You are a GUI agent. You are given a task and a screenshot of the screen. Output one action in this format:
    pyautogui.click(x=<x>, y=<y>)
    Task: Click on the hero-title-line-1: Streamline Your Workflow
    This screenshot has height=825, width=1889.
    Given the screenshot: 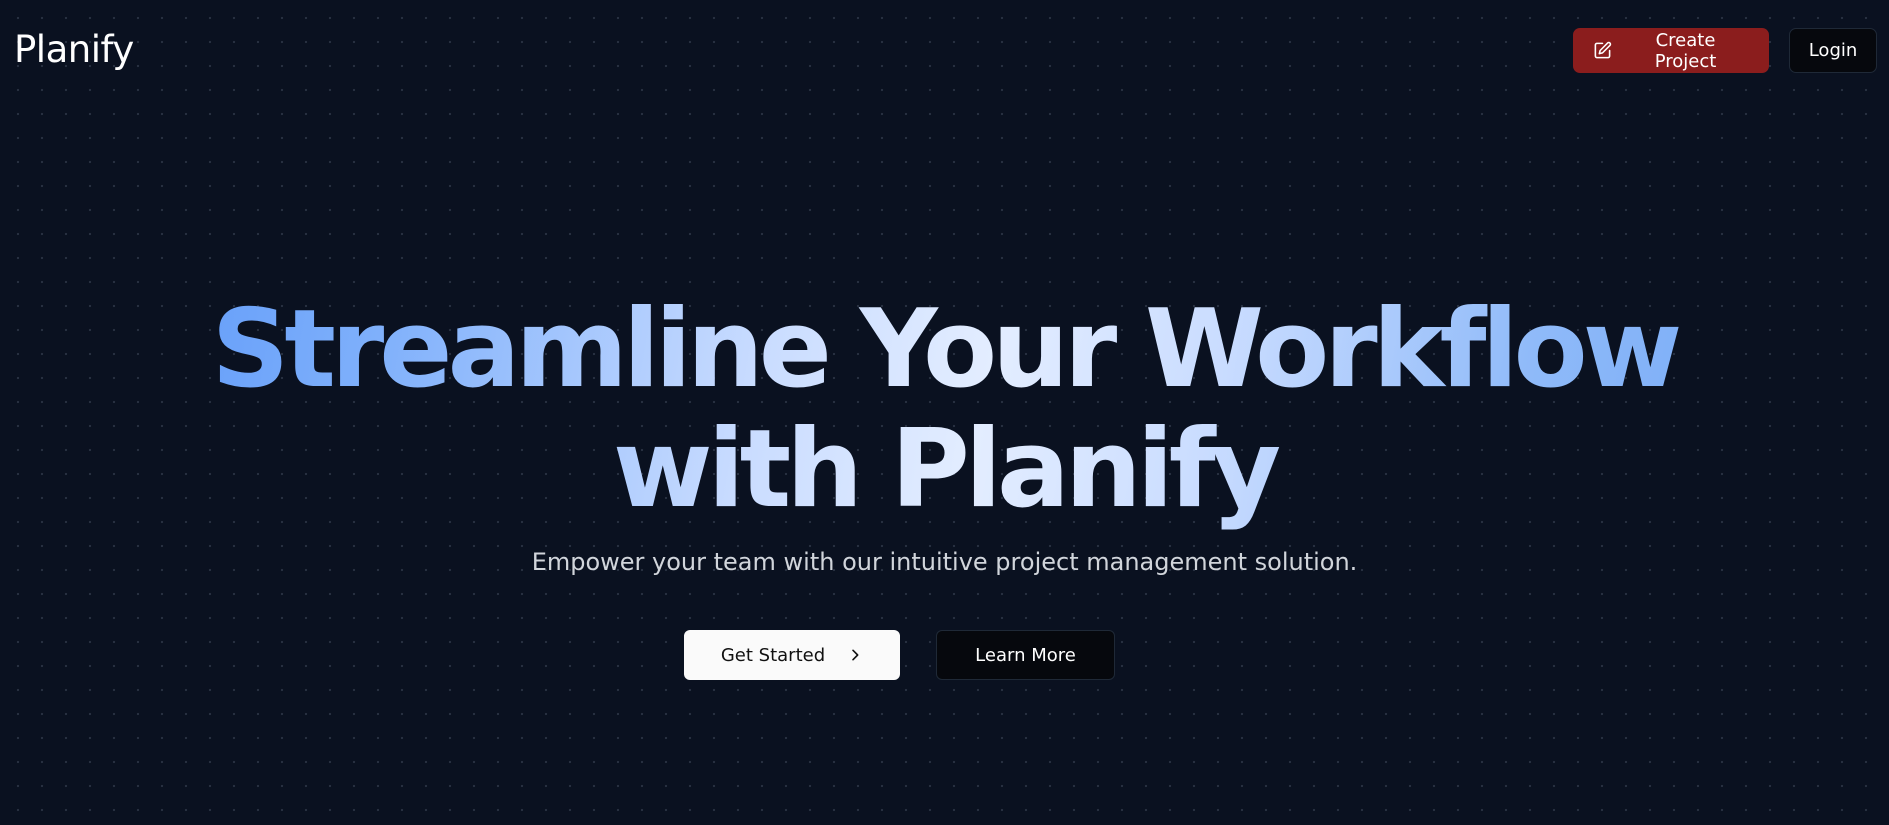 What is the action you would take?
    pyautogui.click(x=944, y=349)
    